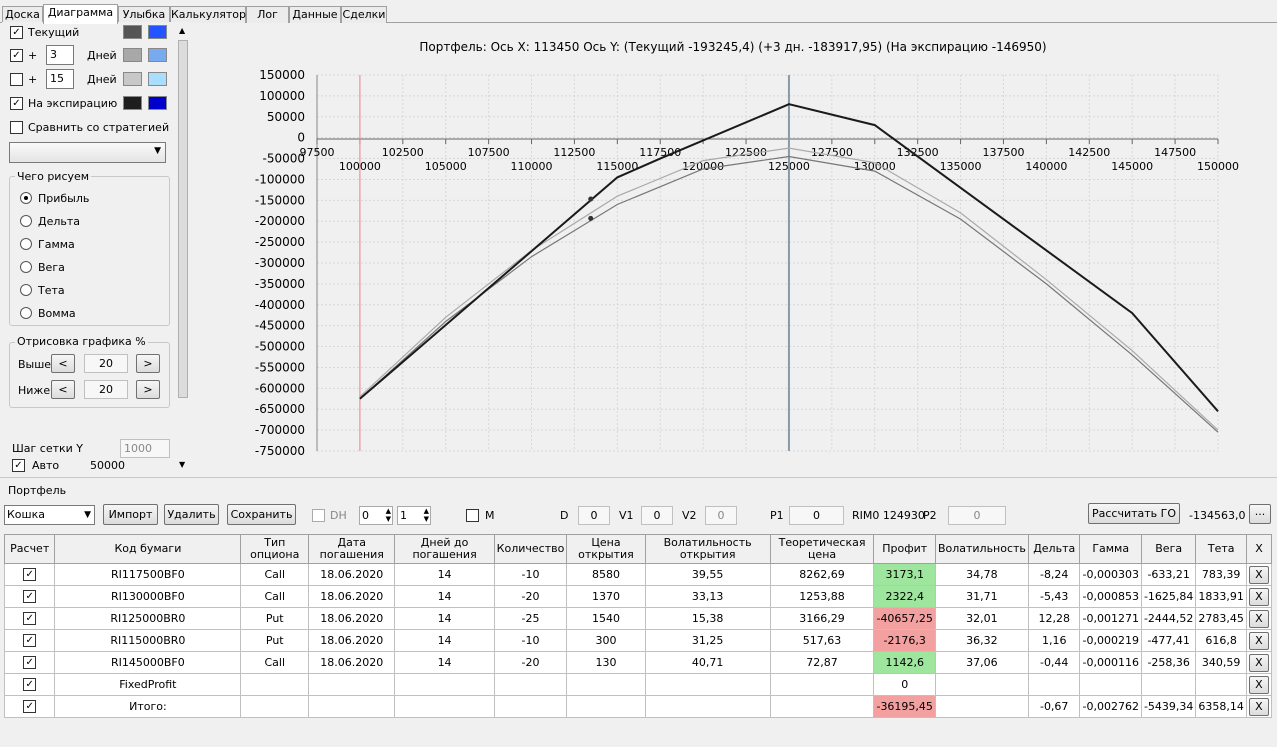 Image resolution: width=1277 pixels, height=747 pixels. Describe the element at coordinates (18, 465) in the screenshot. I see `auto-checkbox: ✓` at that location.